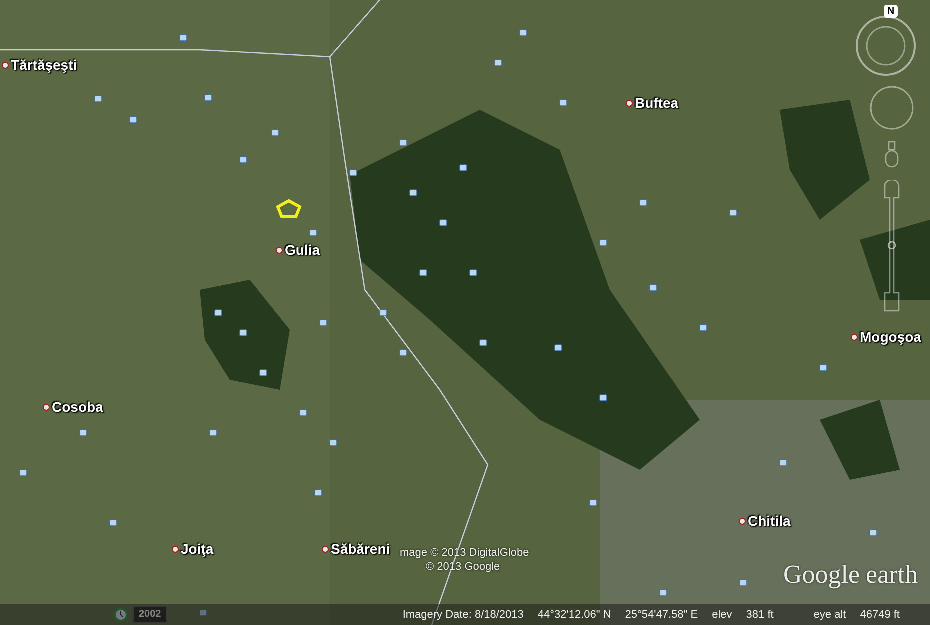 The image size is (930, 625). I want to click on elev-label: elev, so click(722, 614).